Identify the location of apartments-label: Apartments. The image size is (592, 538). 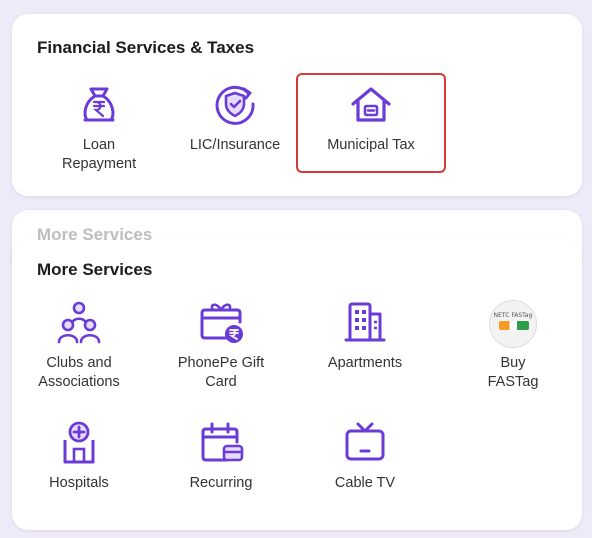
(365, 363).